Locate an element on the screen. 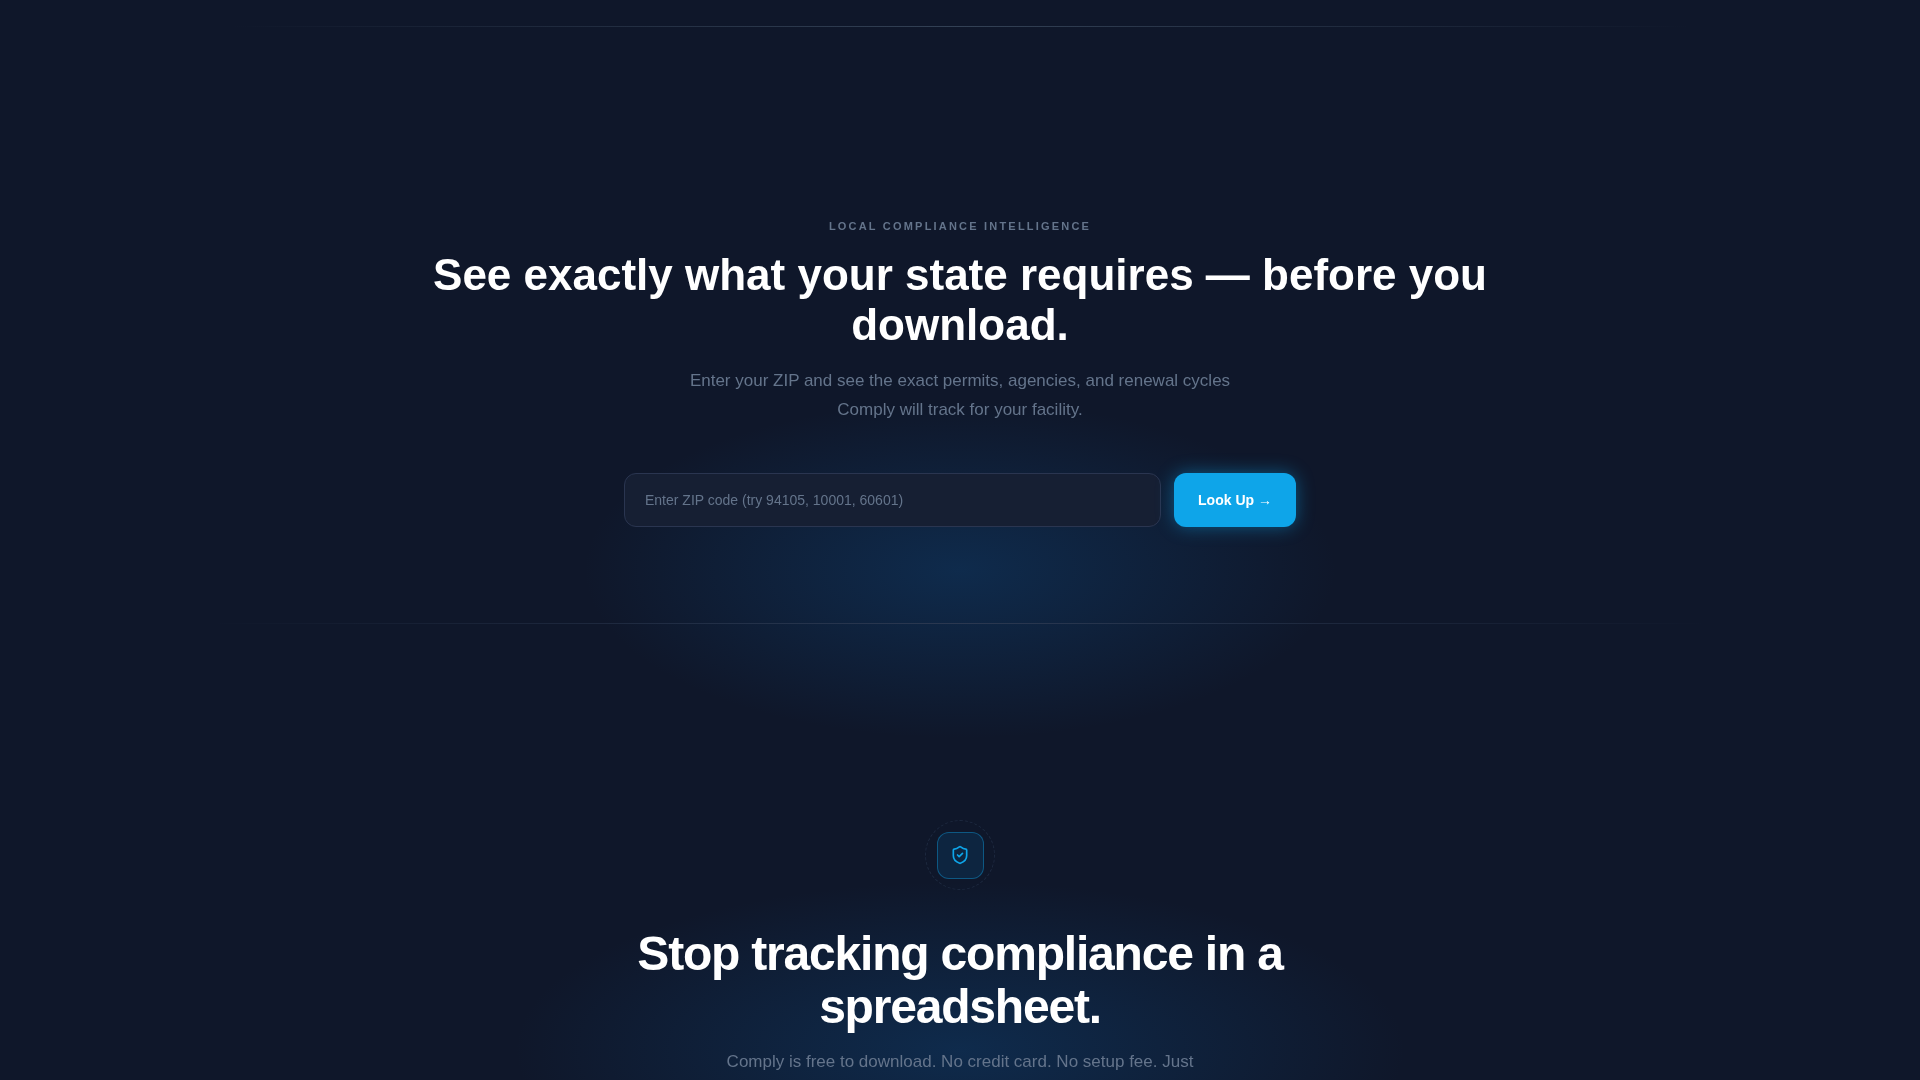  eyebrow-label: LOCAL COMPLIANCE INTELLIGENCE is located at coordinates (960, 226).